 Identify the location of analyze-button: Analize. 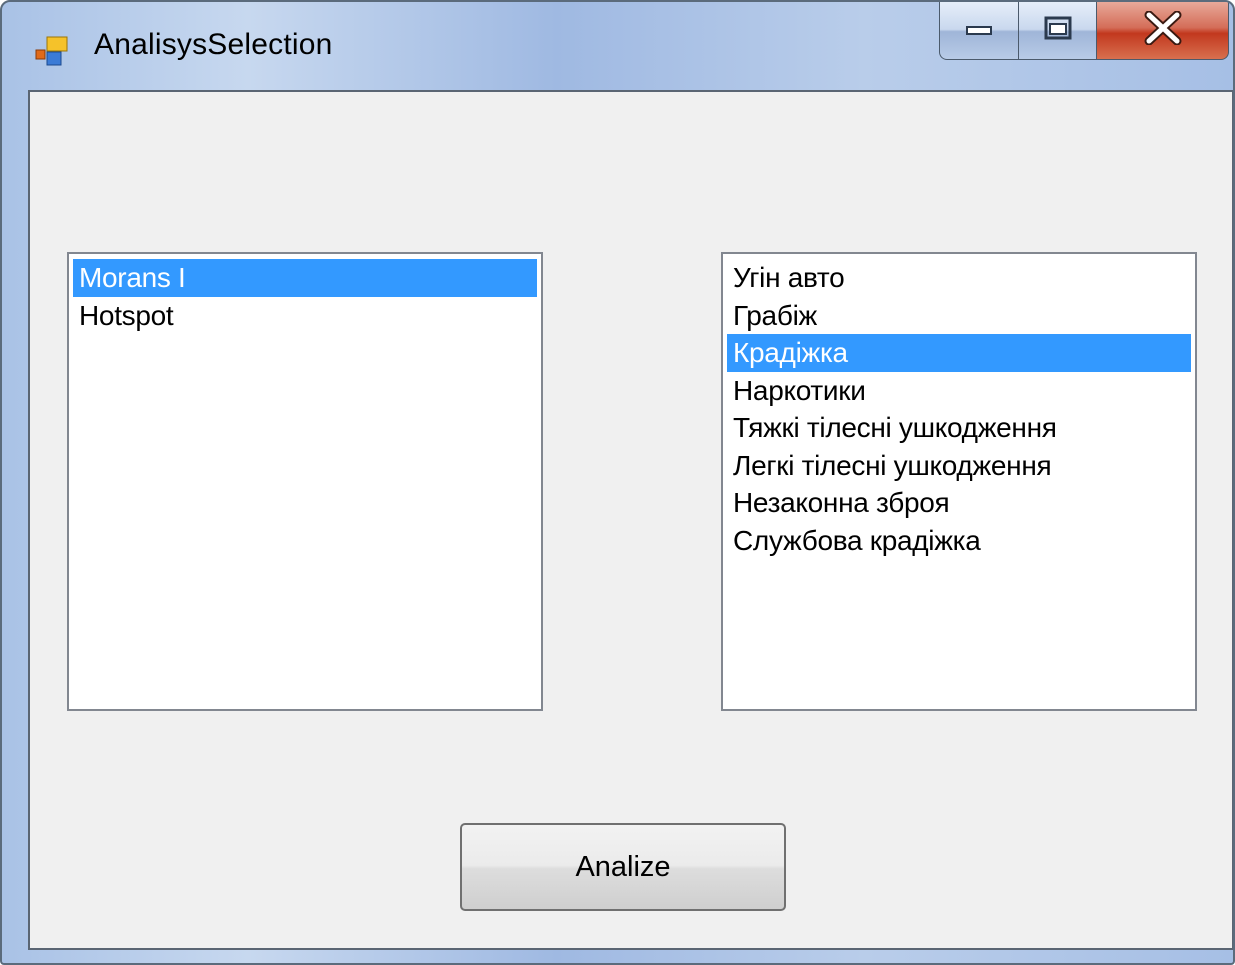
(623, 867).